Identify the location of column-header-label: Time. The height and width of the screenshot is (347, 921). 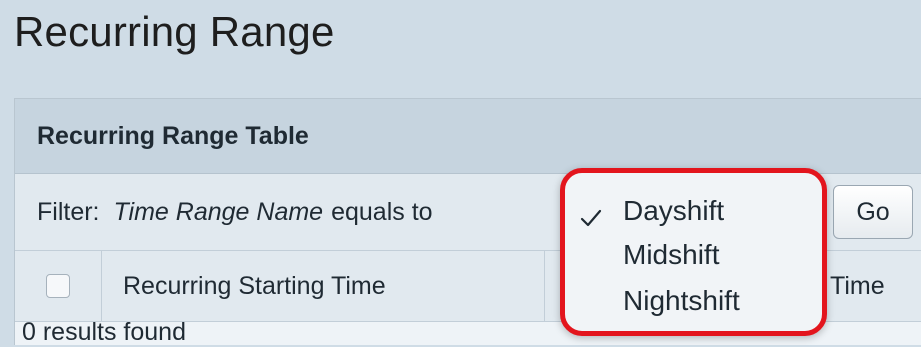
(857, 285).